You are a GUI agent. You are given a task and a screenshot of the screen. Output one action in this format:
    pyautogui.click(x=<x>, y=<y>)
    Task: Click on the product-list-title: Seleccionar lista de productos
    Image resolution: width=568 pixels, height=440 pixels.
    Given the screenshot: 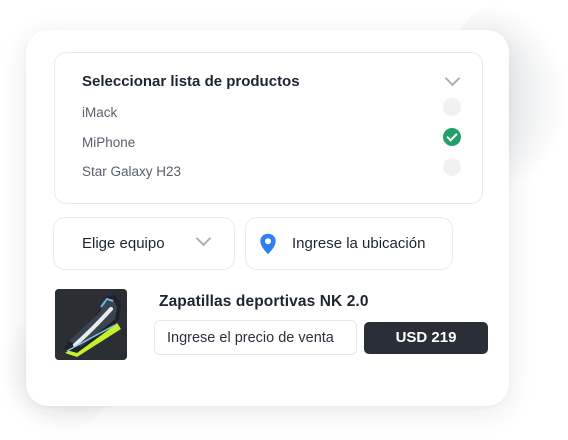 What is the action you would take?
    pyautogui.click(x=191, y=81)
    